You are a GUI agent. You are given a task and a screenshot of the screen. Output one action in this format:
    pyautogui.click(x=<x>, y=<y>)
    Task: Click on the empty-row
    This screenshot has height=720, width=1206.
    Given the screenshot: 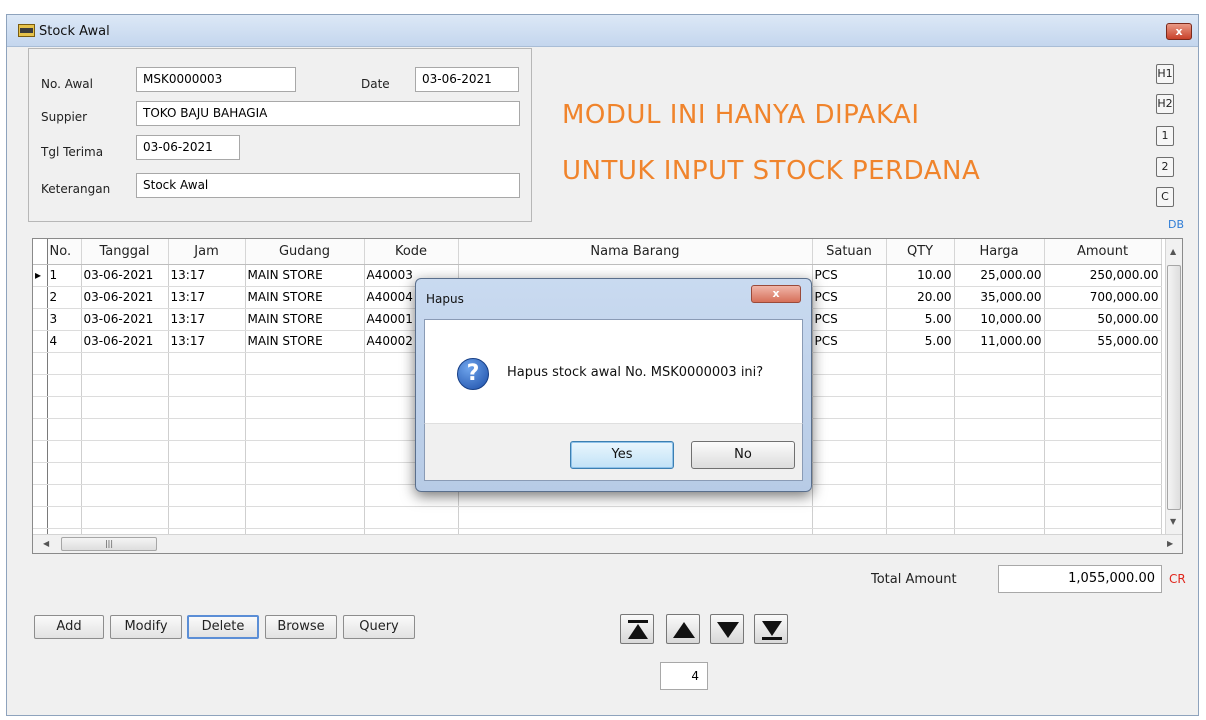 What is the action you would take?
    pyautogui.click(x=597, y=517)
    